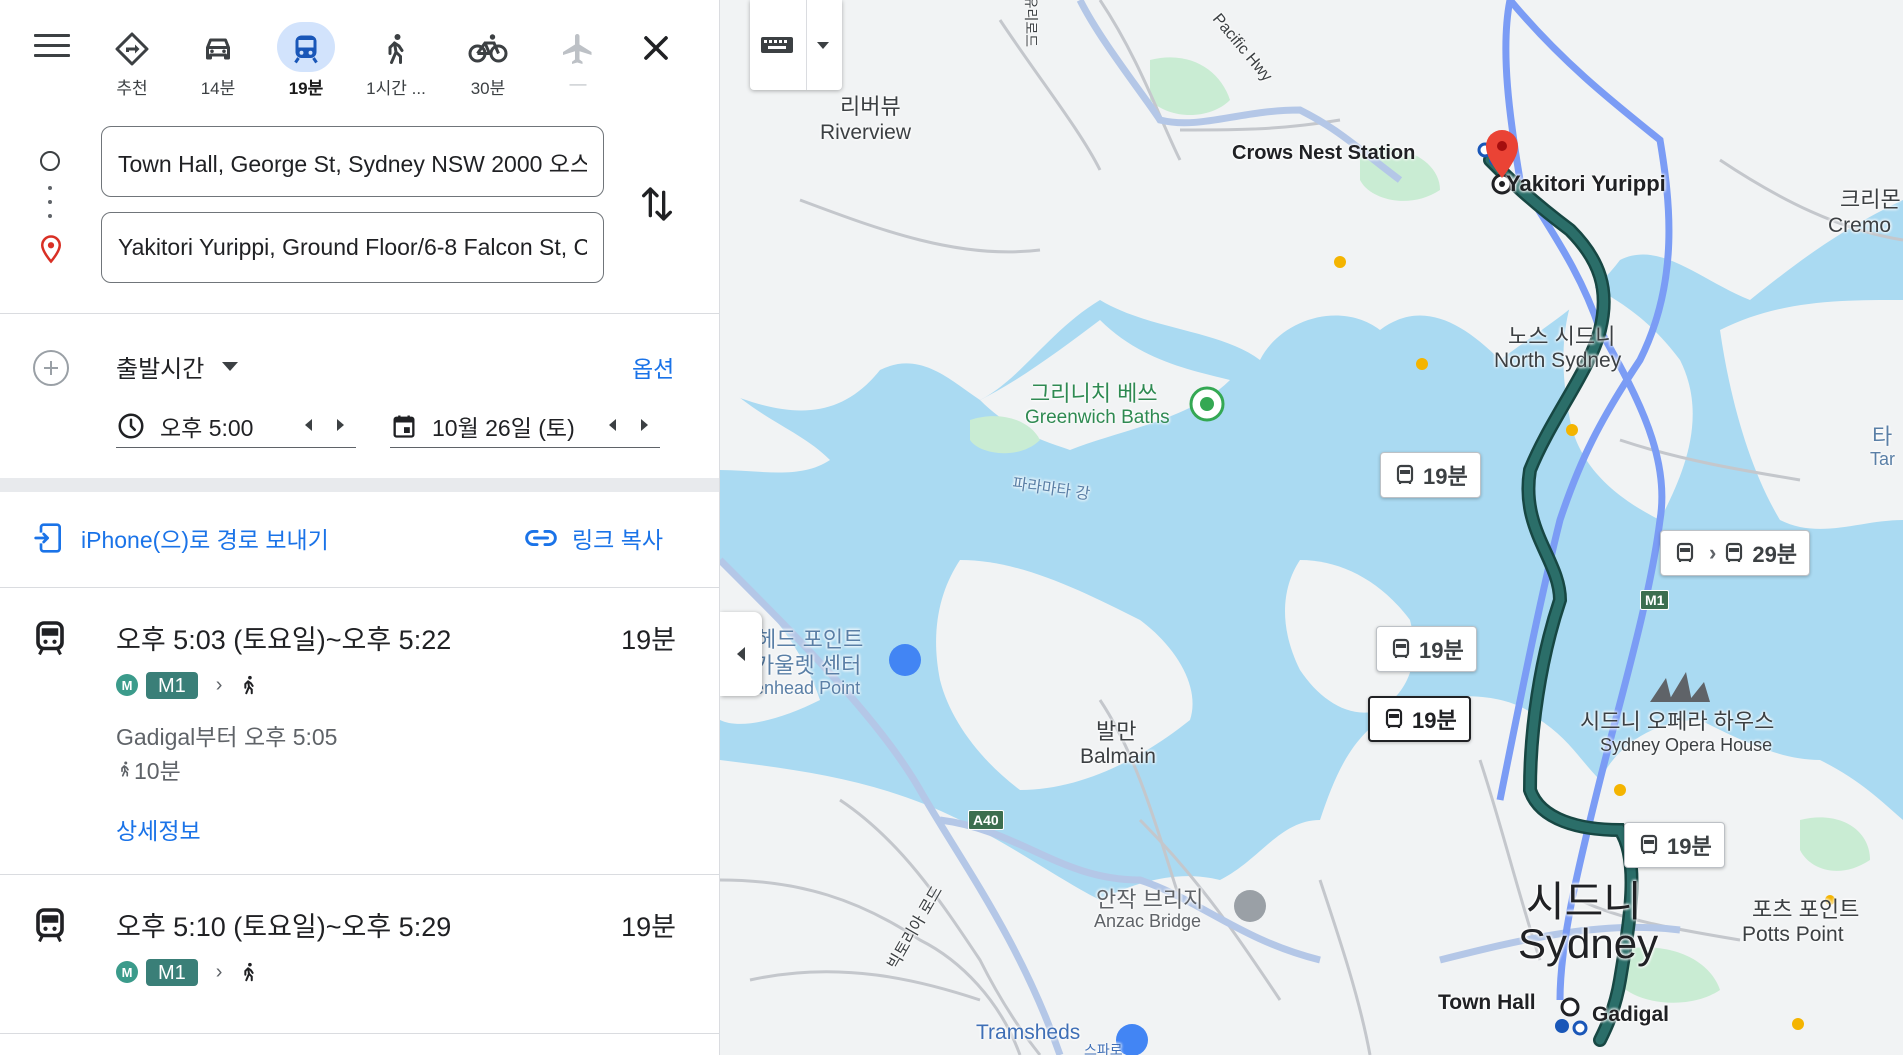  Describe the element at coordinates (1882, 436) in the screenshot. I see `map-label-right-edge-ko: 타` at that location.